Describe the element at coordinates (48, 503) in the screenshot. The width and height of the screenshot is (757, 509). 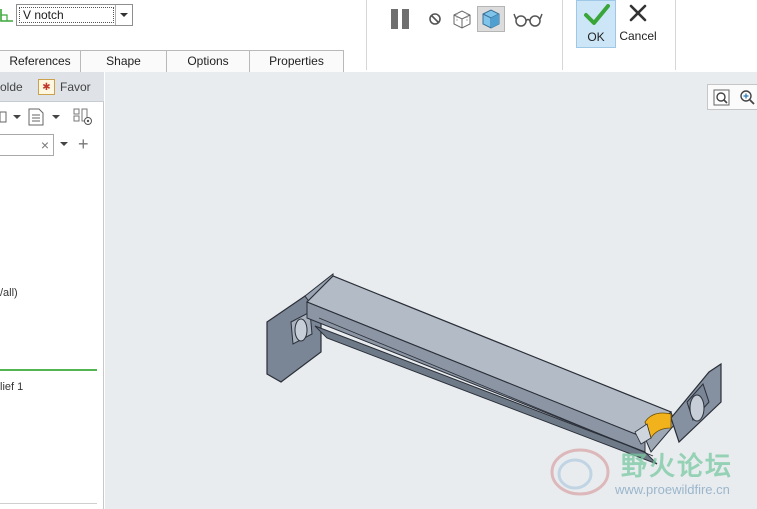
I see `panel-divider` at that location.